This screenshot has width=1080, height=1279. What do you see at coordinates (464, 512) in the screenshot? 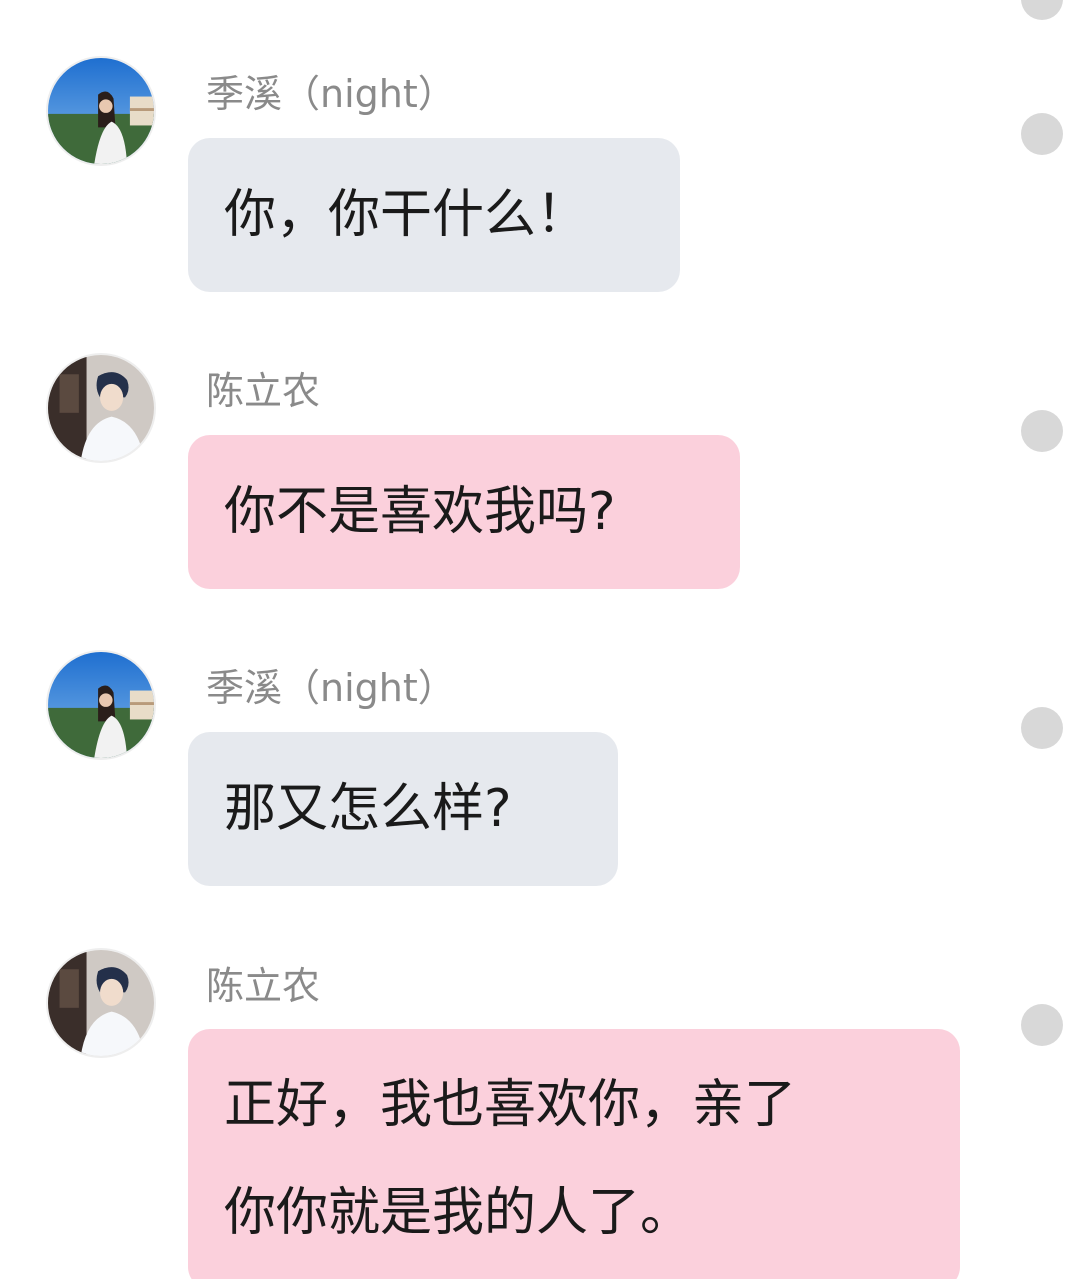
I see `message-bubble: 你不是喜欢我吗?` at bounding box center [464, 512].